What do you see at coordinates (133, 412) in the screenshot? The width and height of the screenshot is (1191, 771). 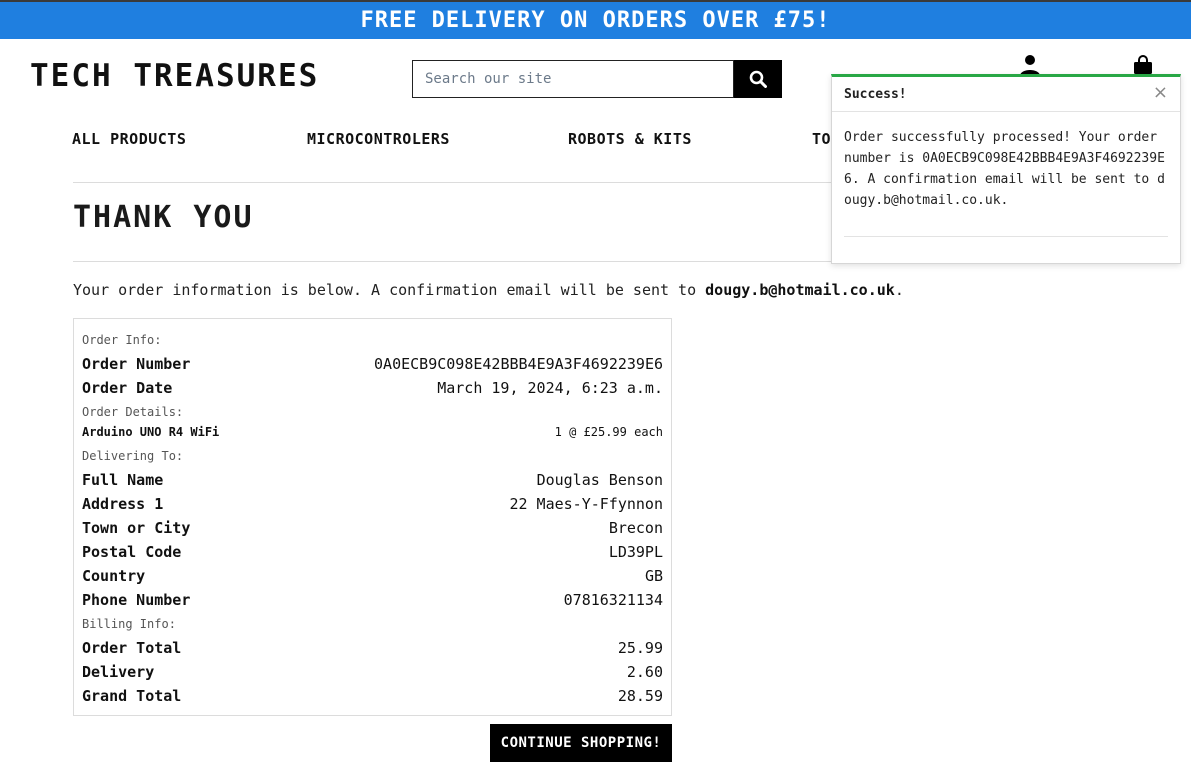 I see `order-details-label: Order Details:` at bounding box center [133, 412].